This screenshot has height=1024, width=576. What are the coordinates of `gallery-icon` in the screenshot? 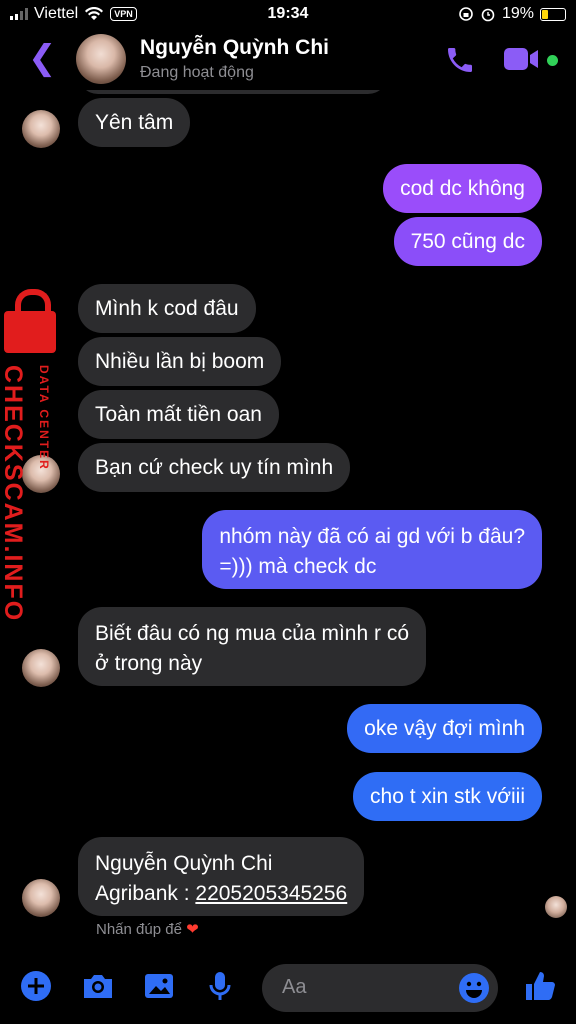 It's located at (159, 986).